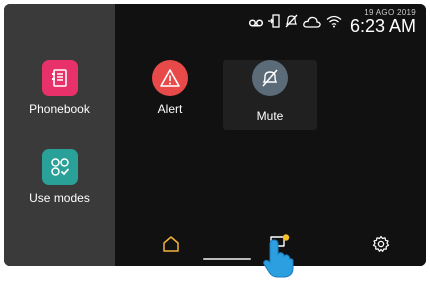 The image size is (430, 283). I want to click on use-modes-label: Use modes, so click(59, 198).